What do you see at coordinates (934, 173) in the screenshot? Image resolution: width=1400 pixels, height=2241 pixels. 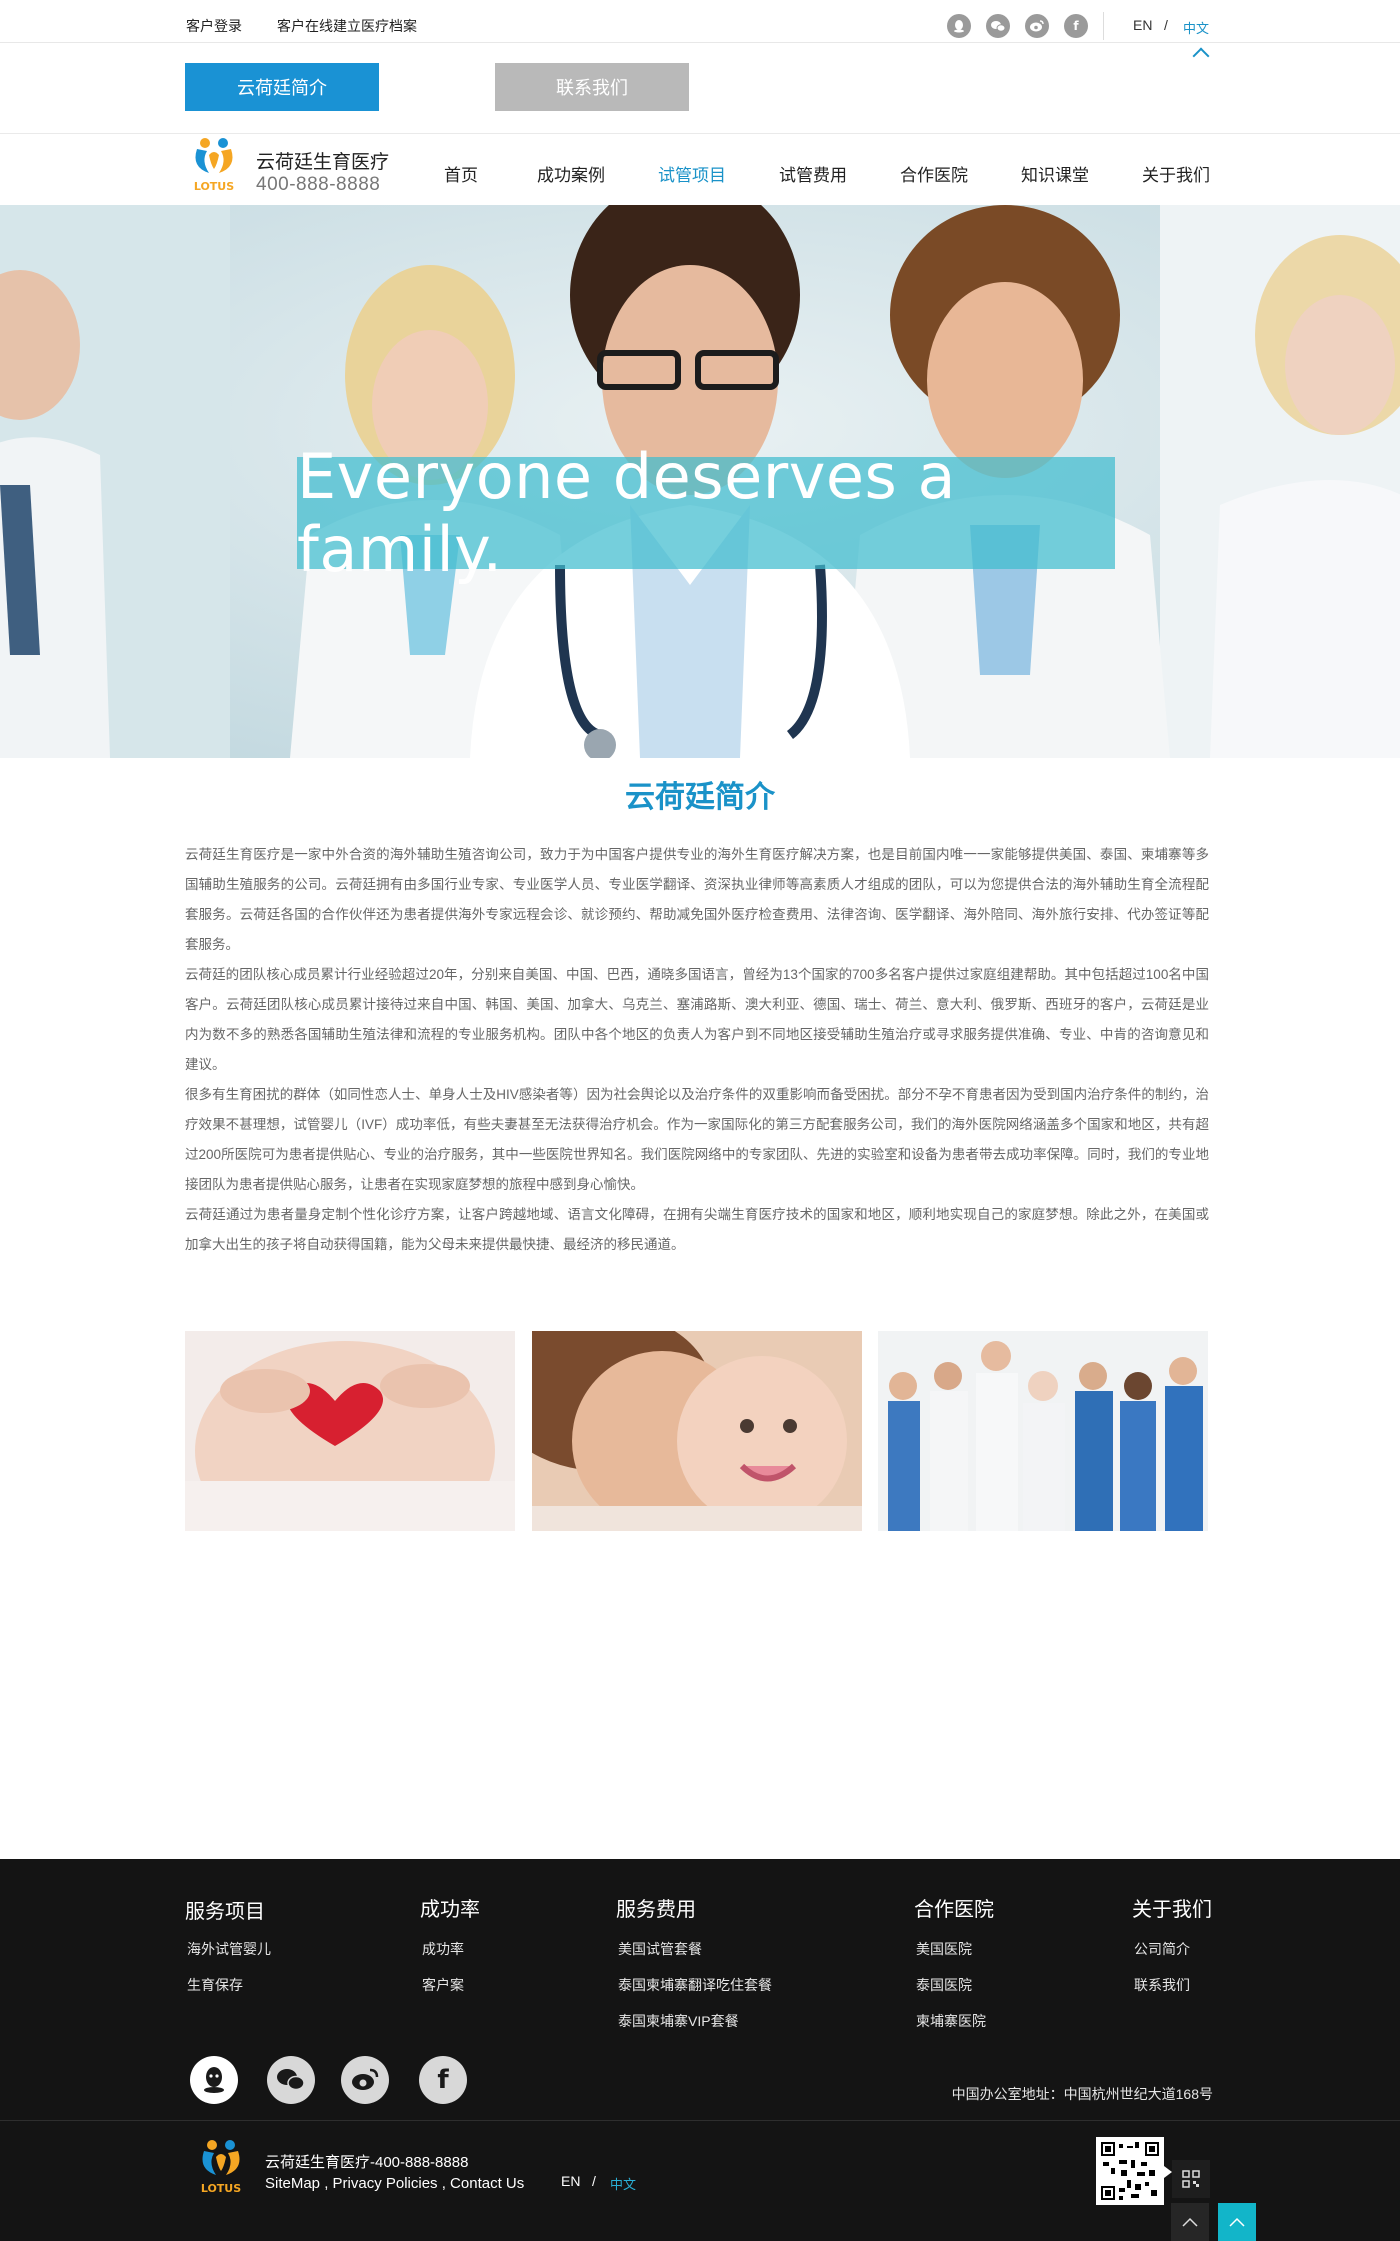 I see `nav-partner-hospitals: 合作医院` at bounding box center [934, 173].